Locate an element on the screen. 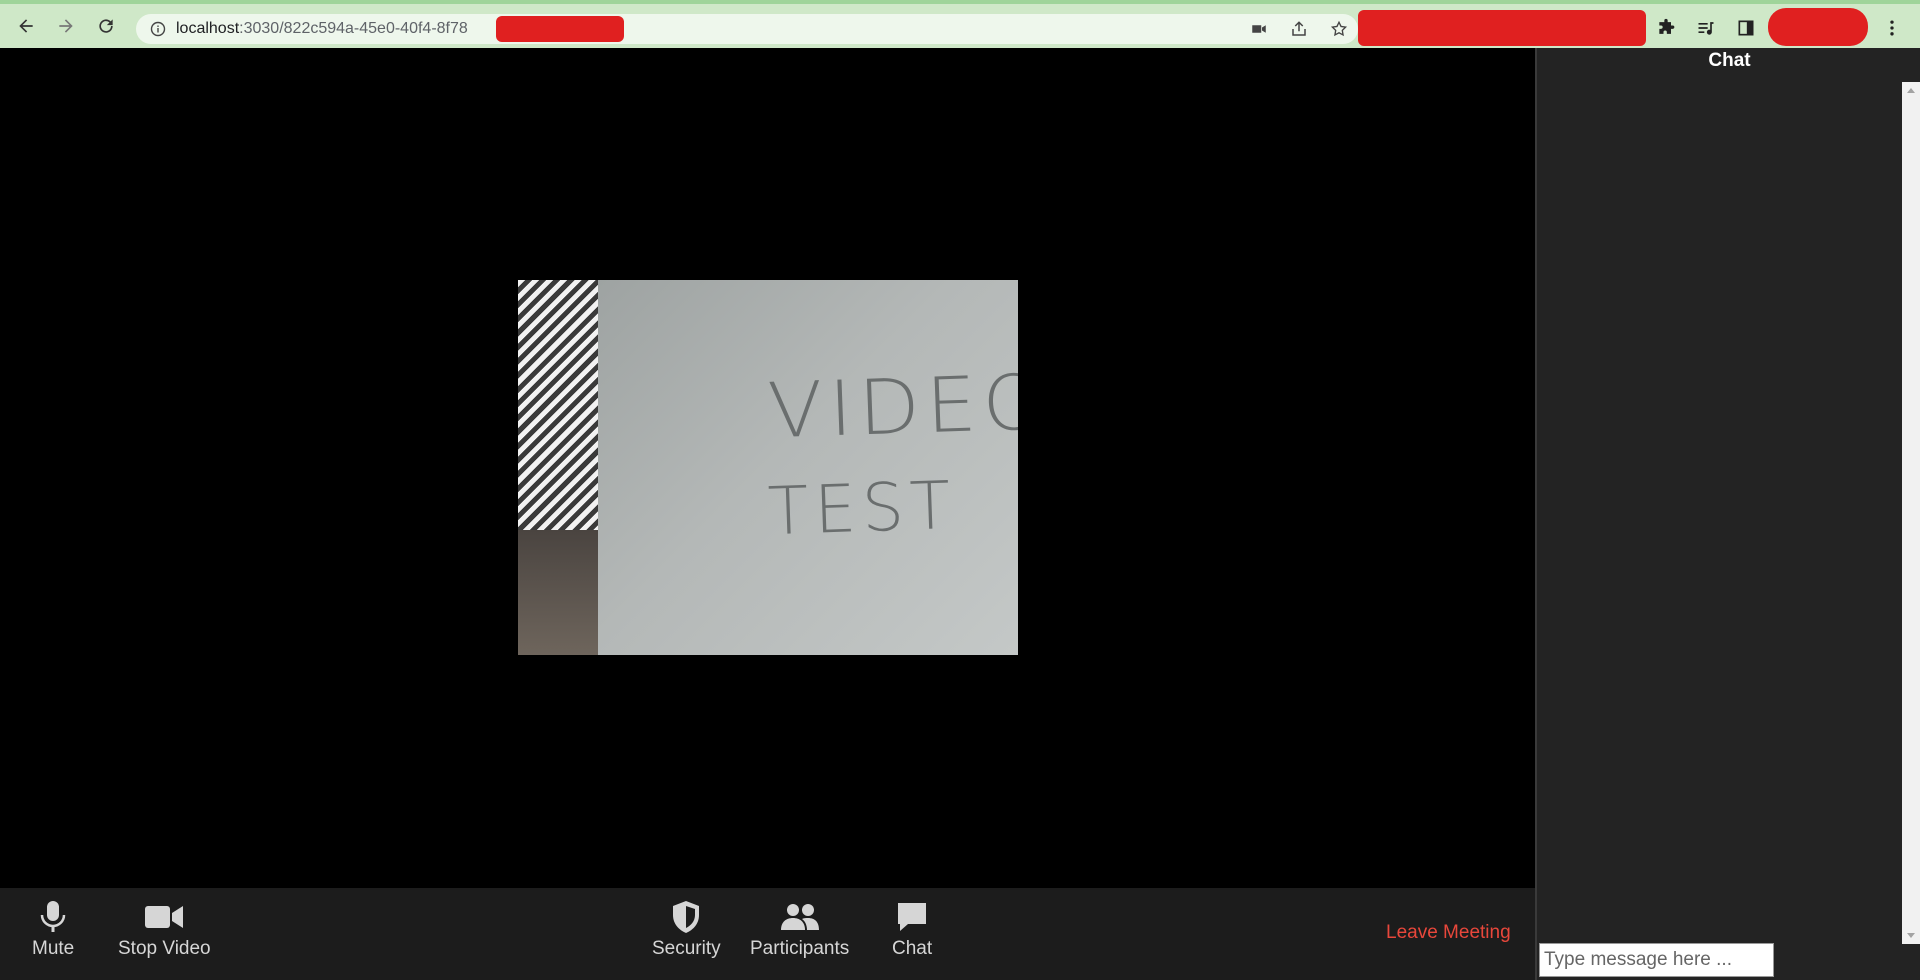 The width and height of the screenshot is (1920, 980). forward-icon is located at coordinates (66, 26).